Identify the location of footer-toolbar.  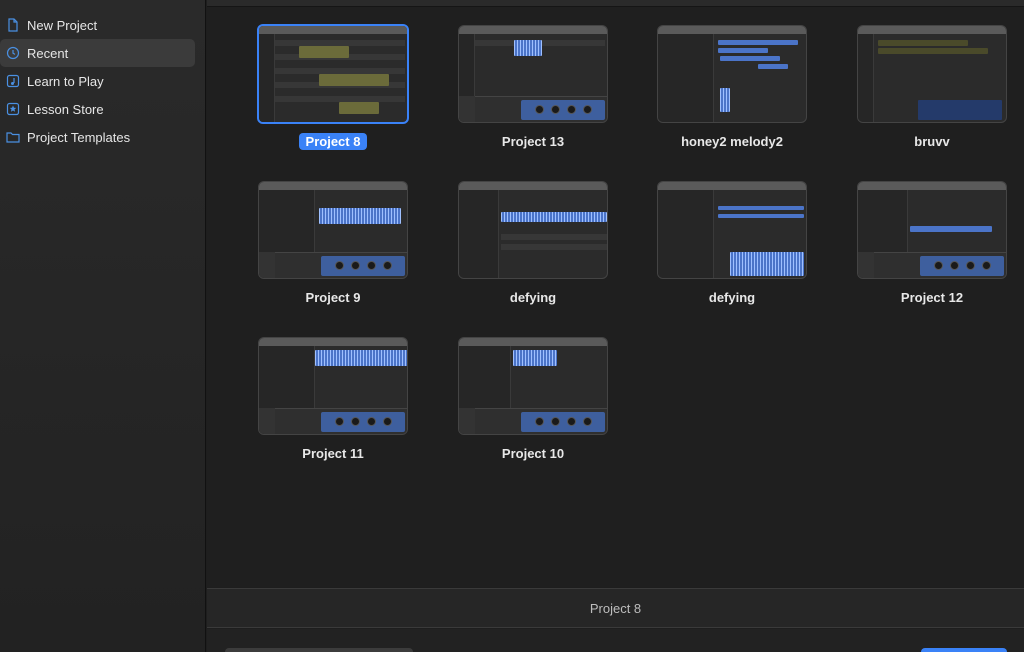
(615, 640).